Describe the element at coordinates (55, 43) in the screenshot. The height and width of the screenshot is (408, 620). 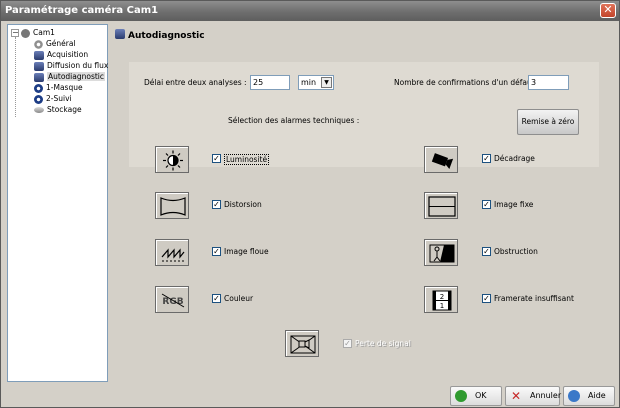
I see `tree-item-general: Général` at that location.